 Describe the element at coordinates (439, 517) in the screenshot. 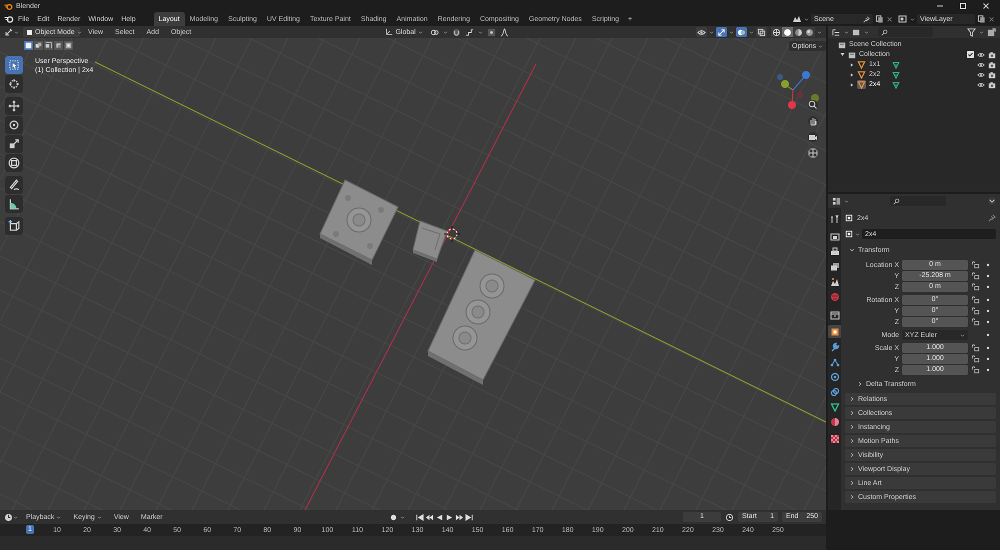

I see `play-reverse-icon` at that location.